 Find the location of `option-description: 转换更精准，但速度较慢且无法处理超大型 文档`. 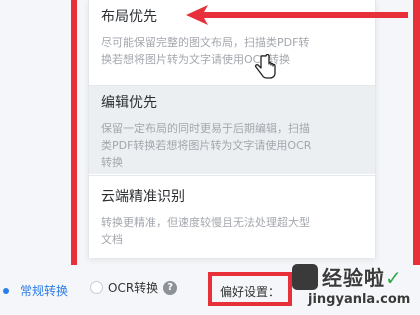

option-description: 转换更精准，但速度较慢且无法处理超大型 文档 is located at coordinates (205, 231).